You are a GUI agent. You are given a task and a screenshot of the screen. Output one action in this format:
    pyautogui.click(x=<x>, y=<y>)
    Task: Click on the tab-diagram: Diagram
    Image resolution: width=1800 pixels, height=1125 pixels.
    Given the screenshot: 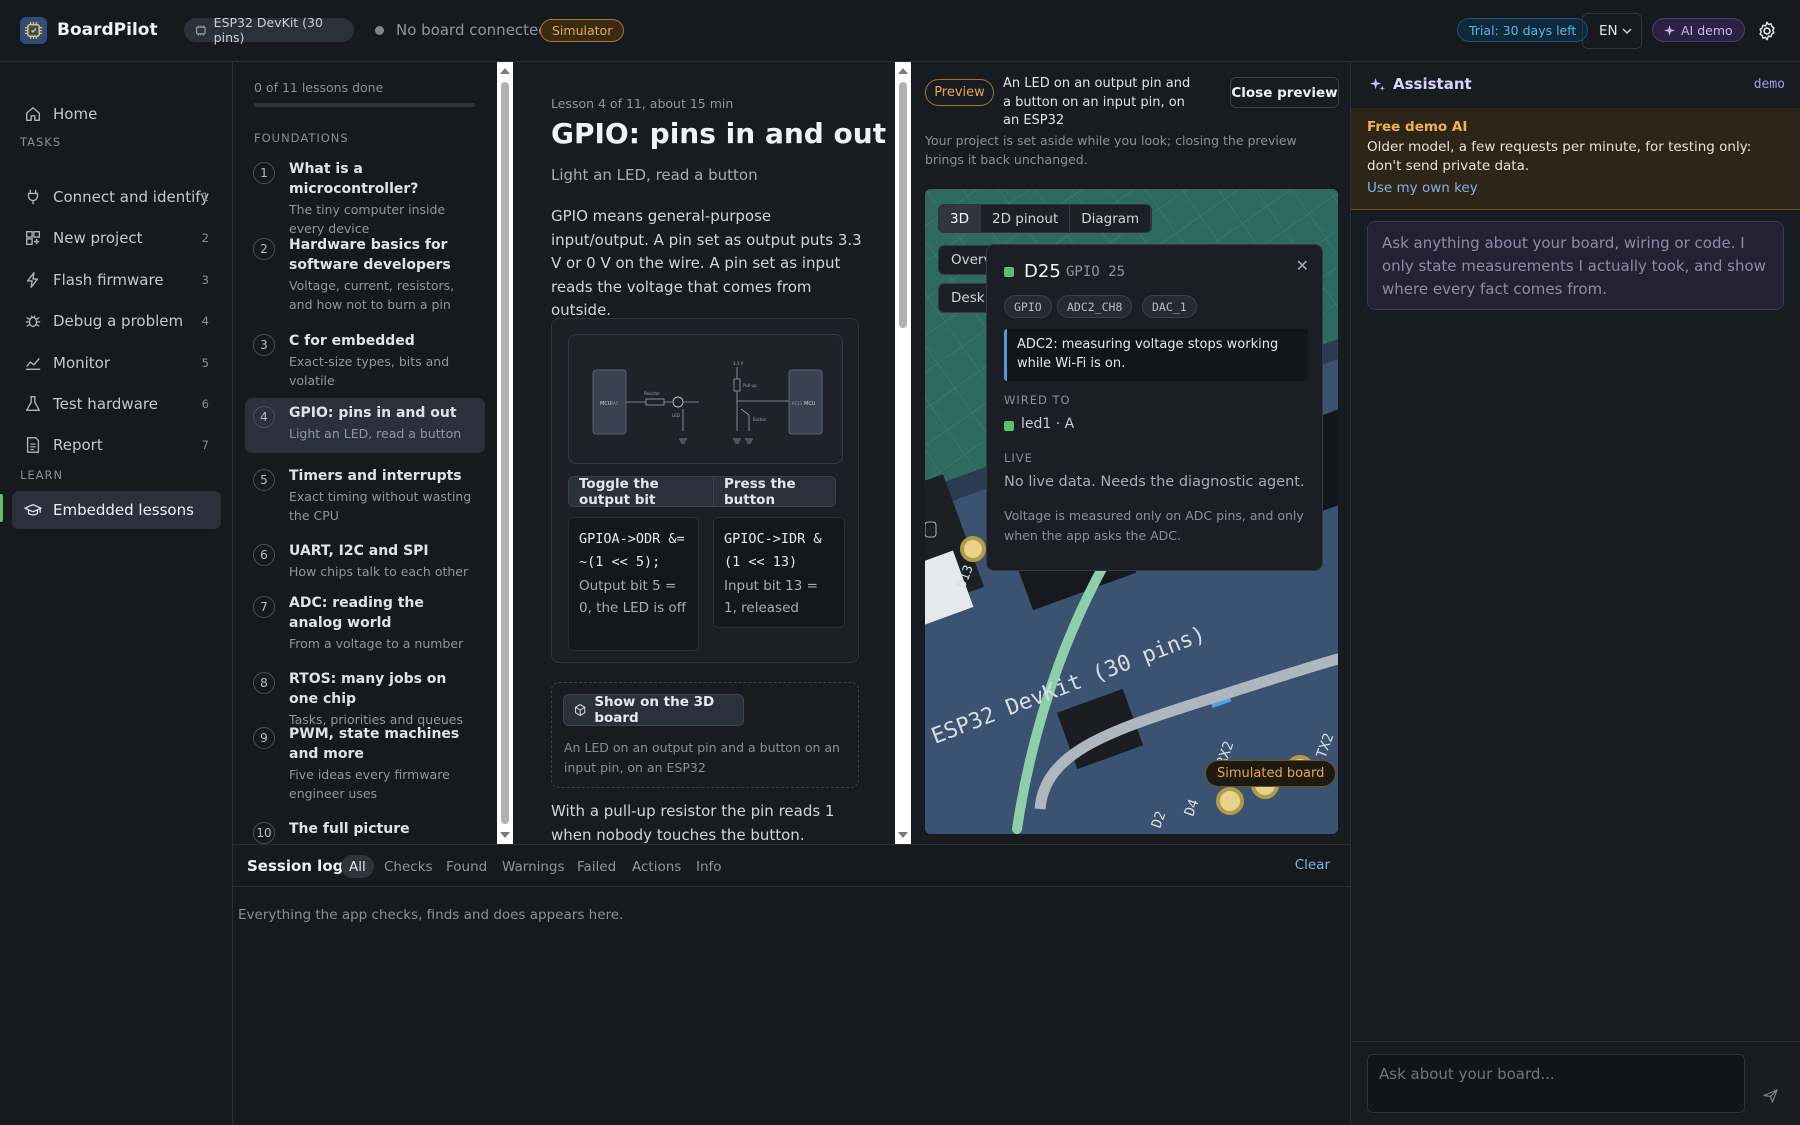 What is the action you would take?
    pyautogui.click(x=1111, y=218)
    